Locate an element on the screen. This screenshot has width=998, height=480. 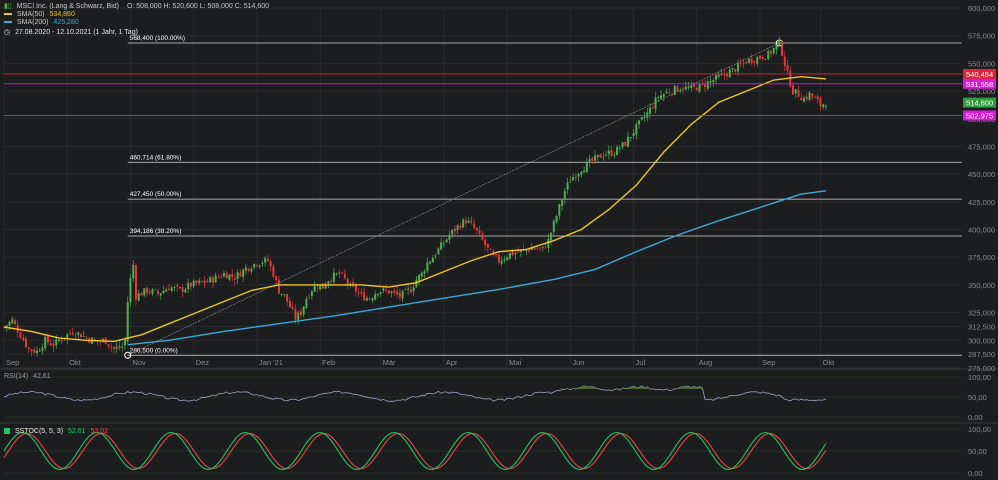
rsi-value: 42,61 is located at coordinates (42, 376).